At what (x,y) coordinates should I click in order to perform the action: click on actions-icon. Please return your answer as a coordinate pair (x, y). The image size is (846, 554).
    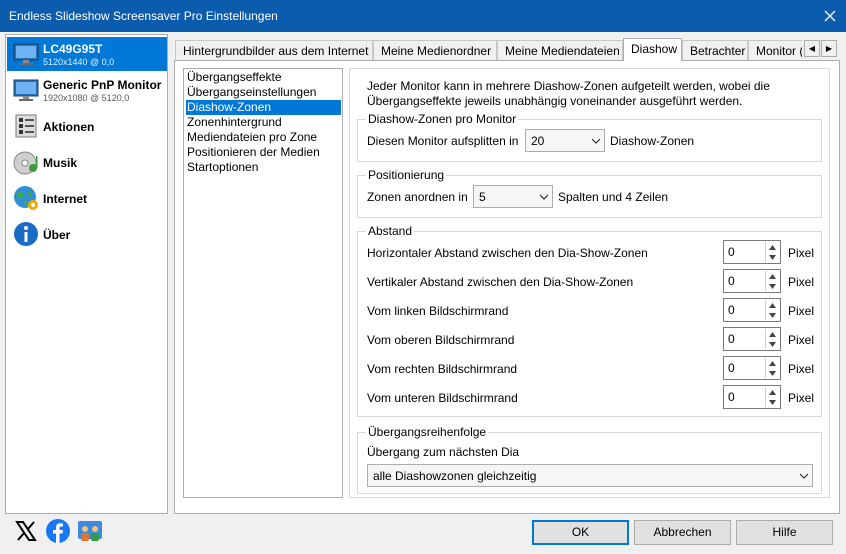
    Looking at the image, I should click on (26, 126).